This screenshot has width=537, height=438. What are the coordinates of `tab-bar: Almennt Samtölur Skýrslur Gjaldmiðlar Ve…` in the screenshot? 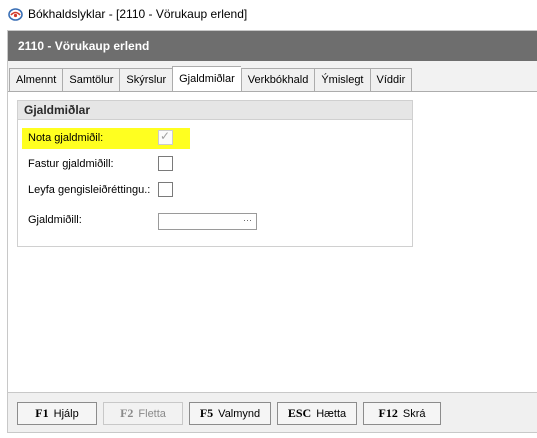 It's located at (211, 79).